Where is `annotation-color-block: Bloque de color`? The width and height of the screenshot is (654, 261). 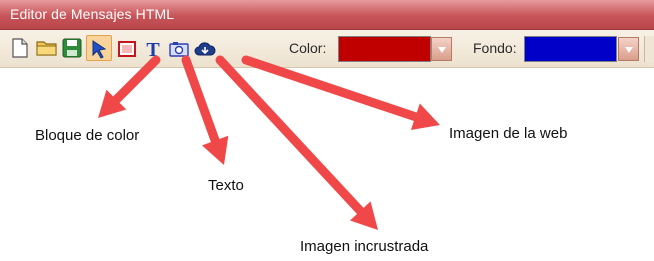 annotation-color-block: Bloque de color is located at coordinates (87, 135).